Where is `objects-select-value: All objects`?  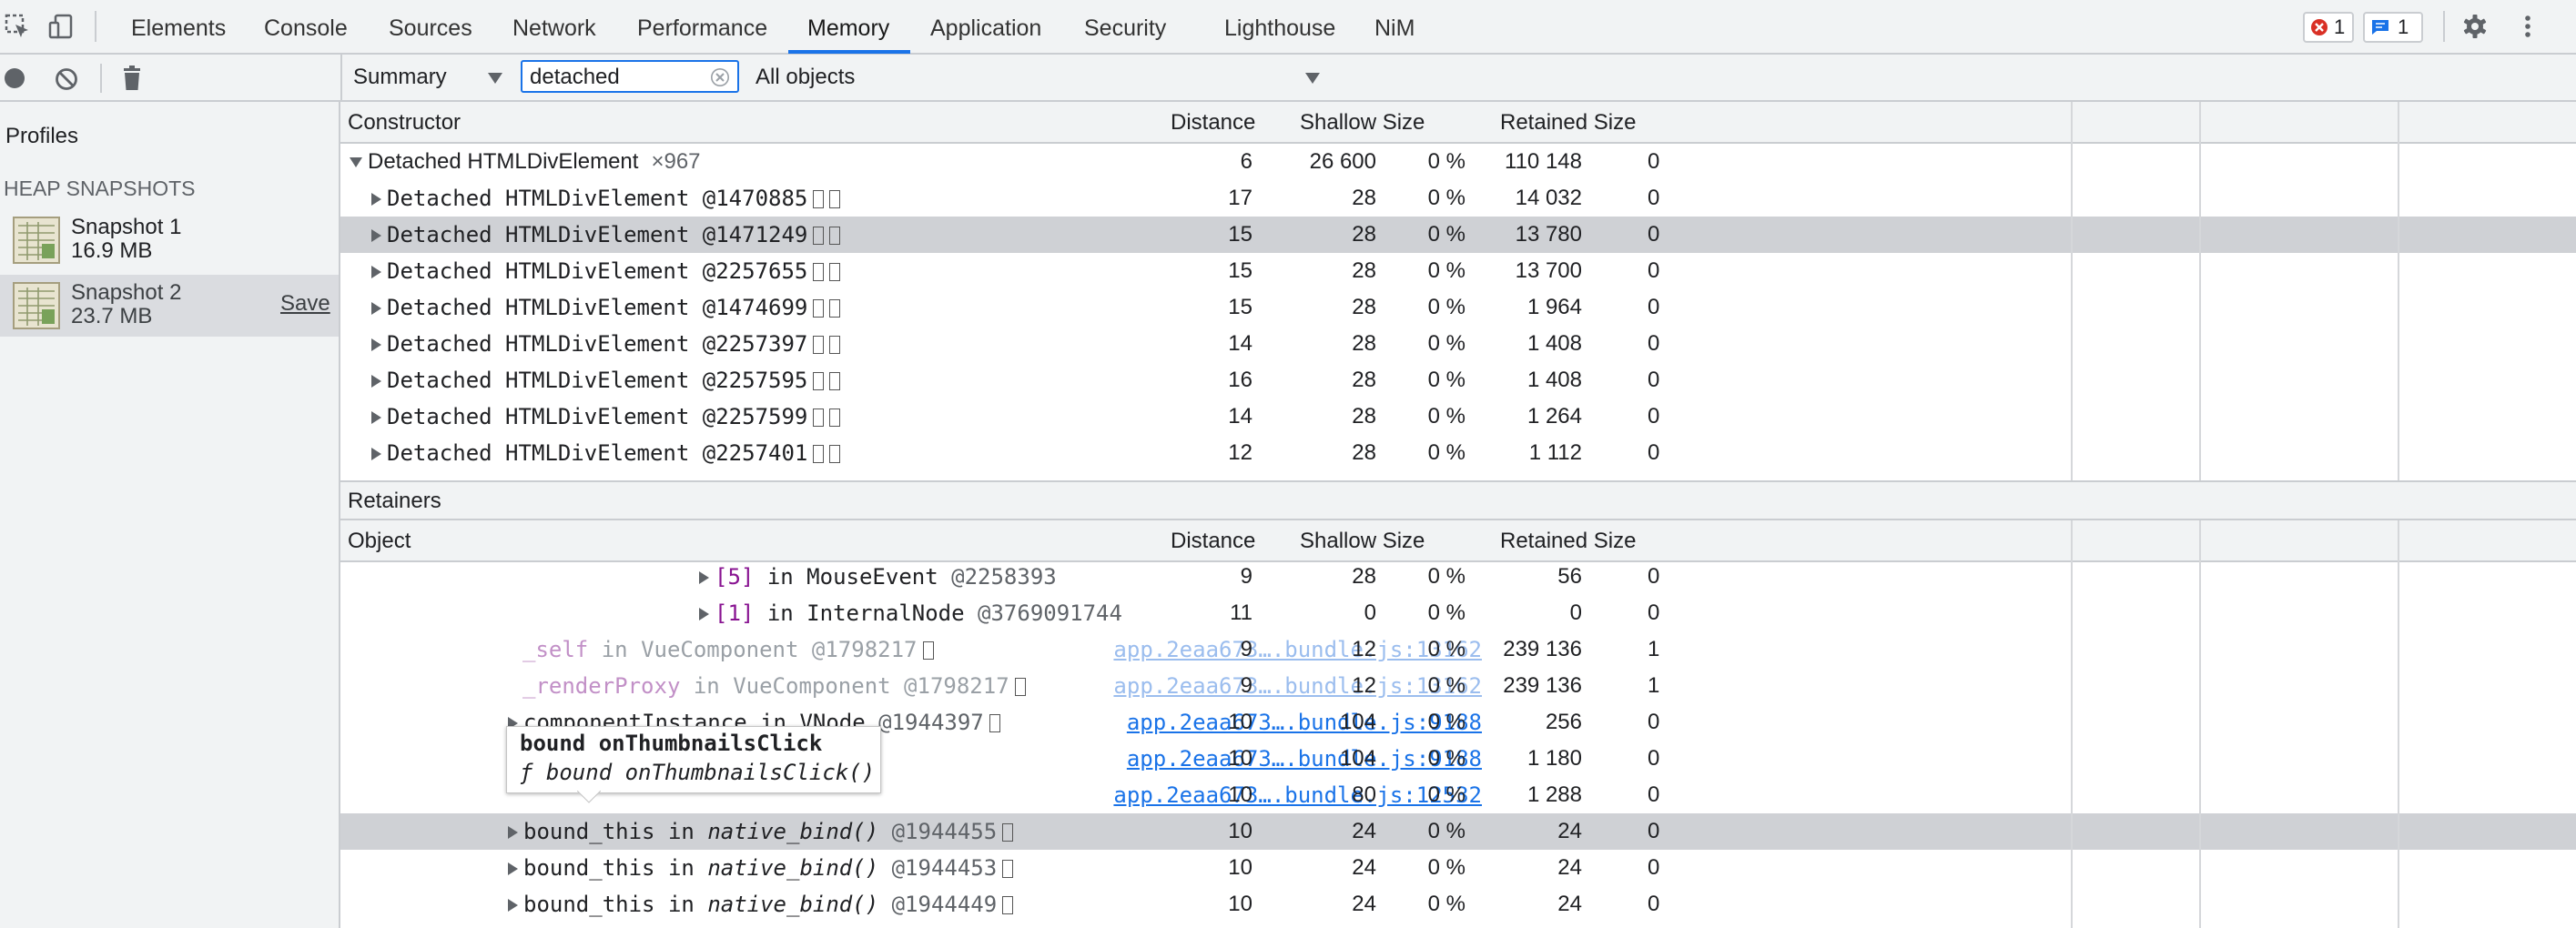
objects-select-value: All objects is located at coordinates (806, 77).